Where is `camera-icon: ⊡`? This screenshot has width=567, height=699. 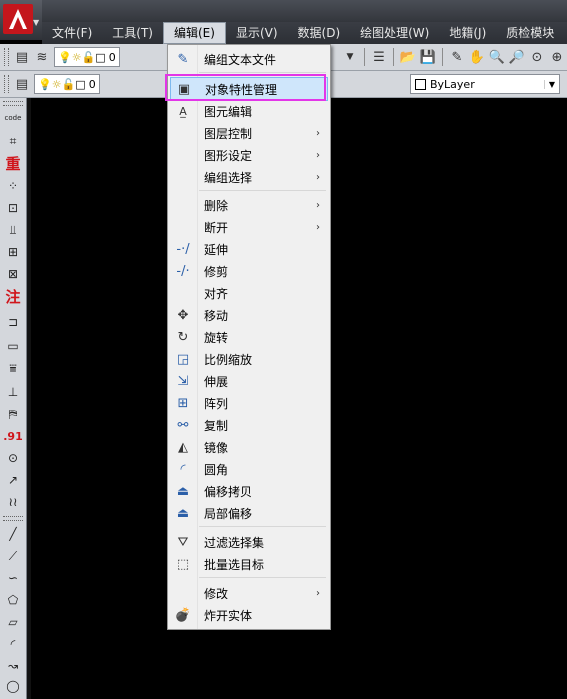
camera-icon: ⊡ is located at coordinates (13, 208).